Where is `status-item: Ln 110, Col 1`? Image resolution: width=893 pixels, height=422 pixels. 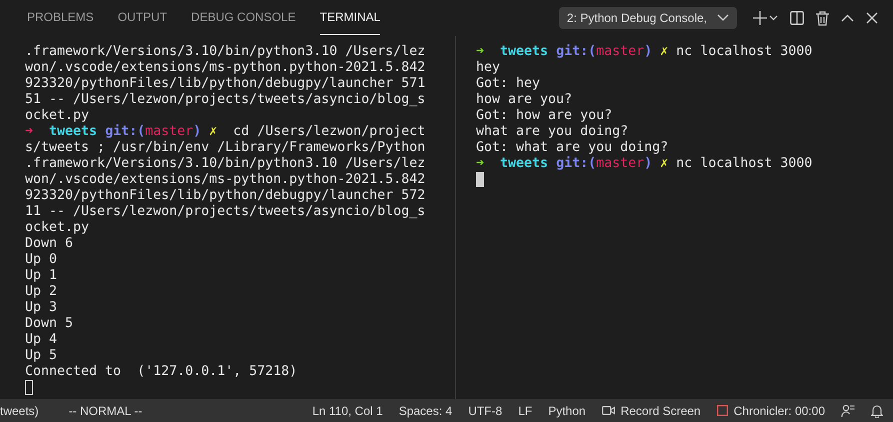 status-item: Ln 110, Col 1 is located at coordinates (347, 411).